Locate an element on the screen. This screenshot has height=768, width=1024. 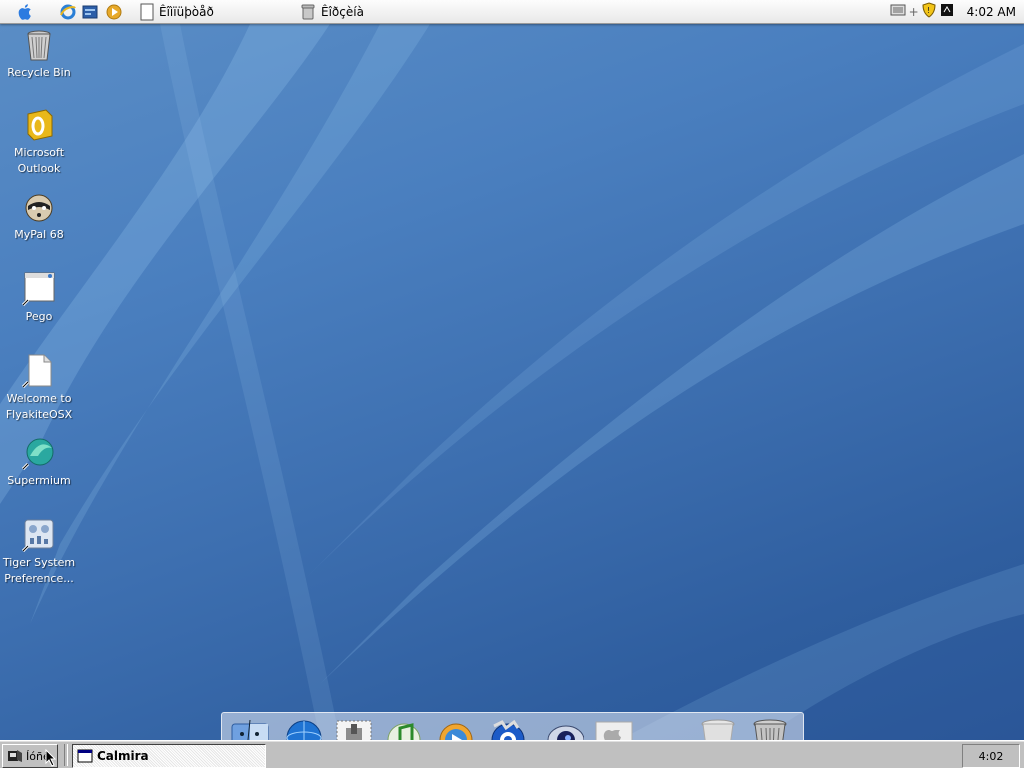
desktop-icon-recycle-bin: Recycle Bin is located at coordinates (39, 54).